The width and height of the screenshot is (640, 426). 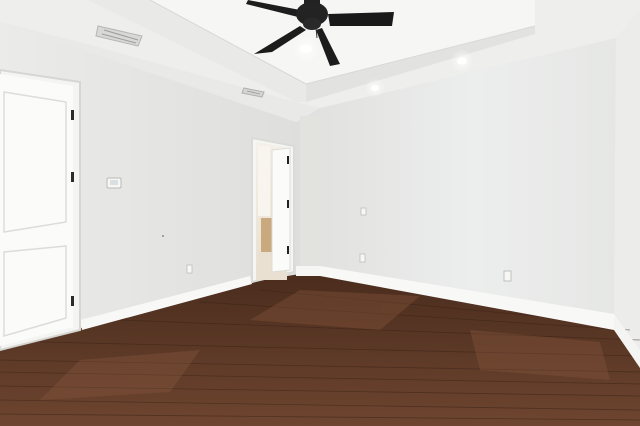 What do you see at coordinates (114, 183) in the screenshot?
I see `thermostat-icon` at bounding box center [114, 183].